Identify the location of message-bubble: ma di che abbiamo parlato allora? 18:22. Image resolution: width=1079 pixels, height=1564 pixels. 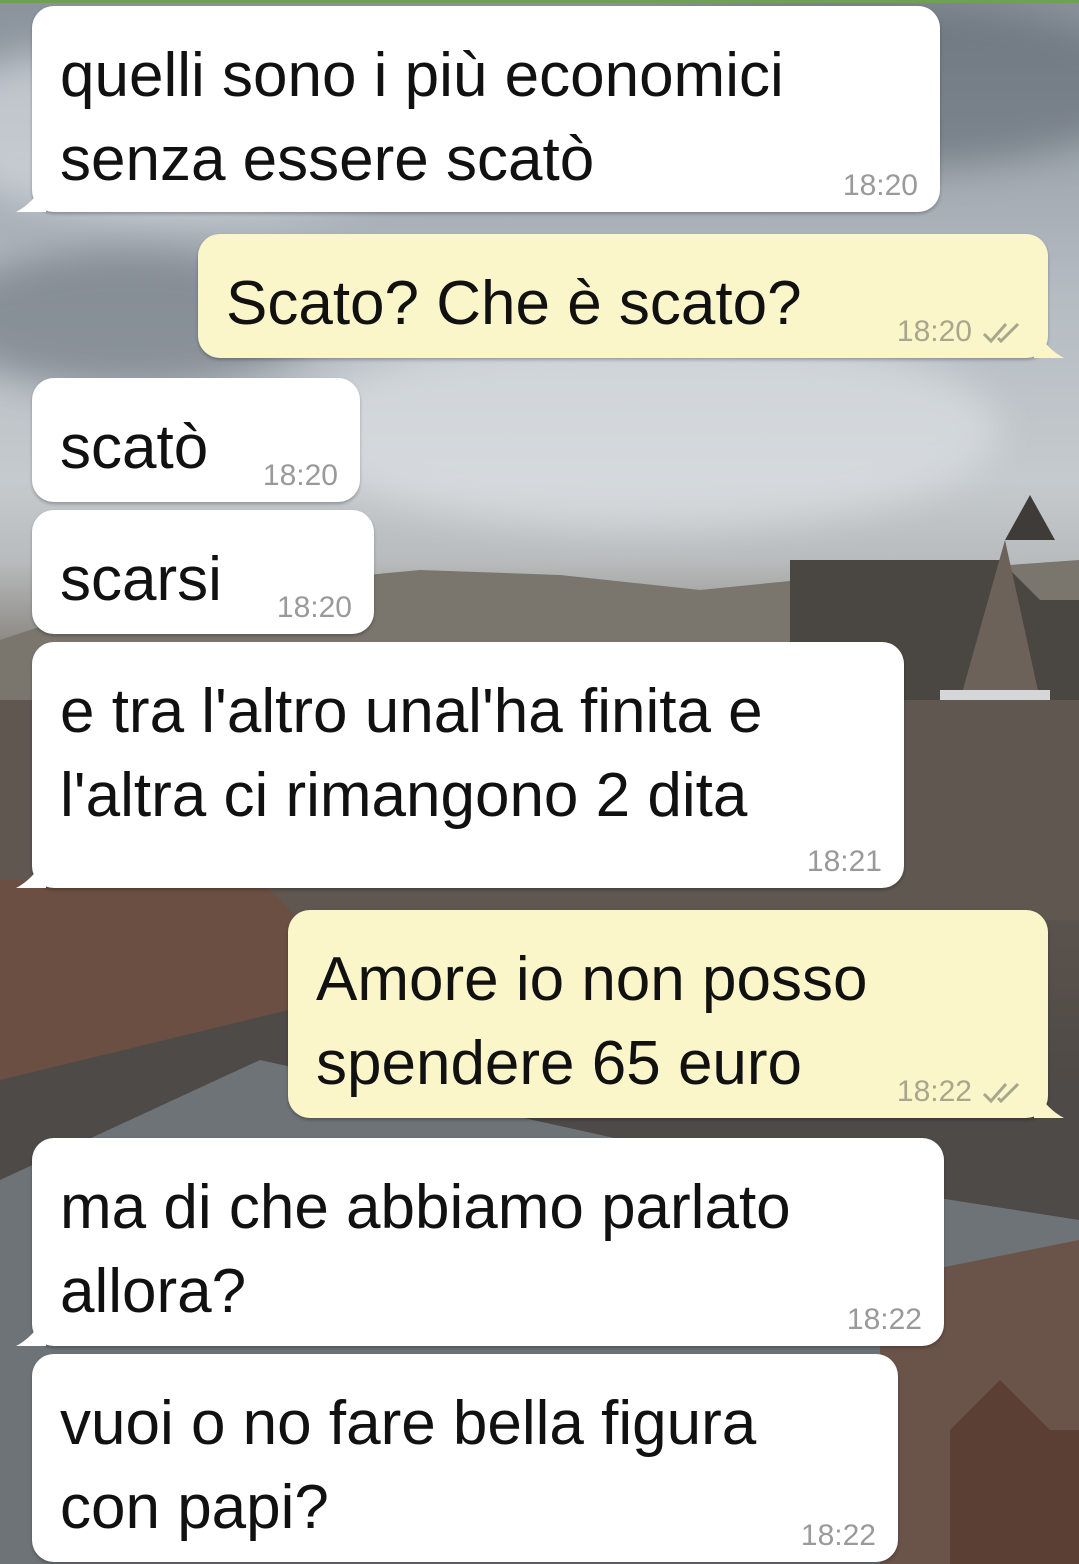
(480, 1242).